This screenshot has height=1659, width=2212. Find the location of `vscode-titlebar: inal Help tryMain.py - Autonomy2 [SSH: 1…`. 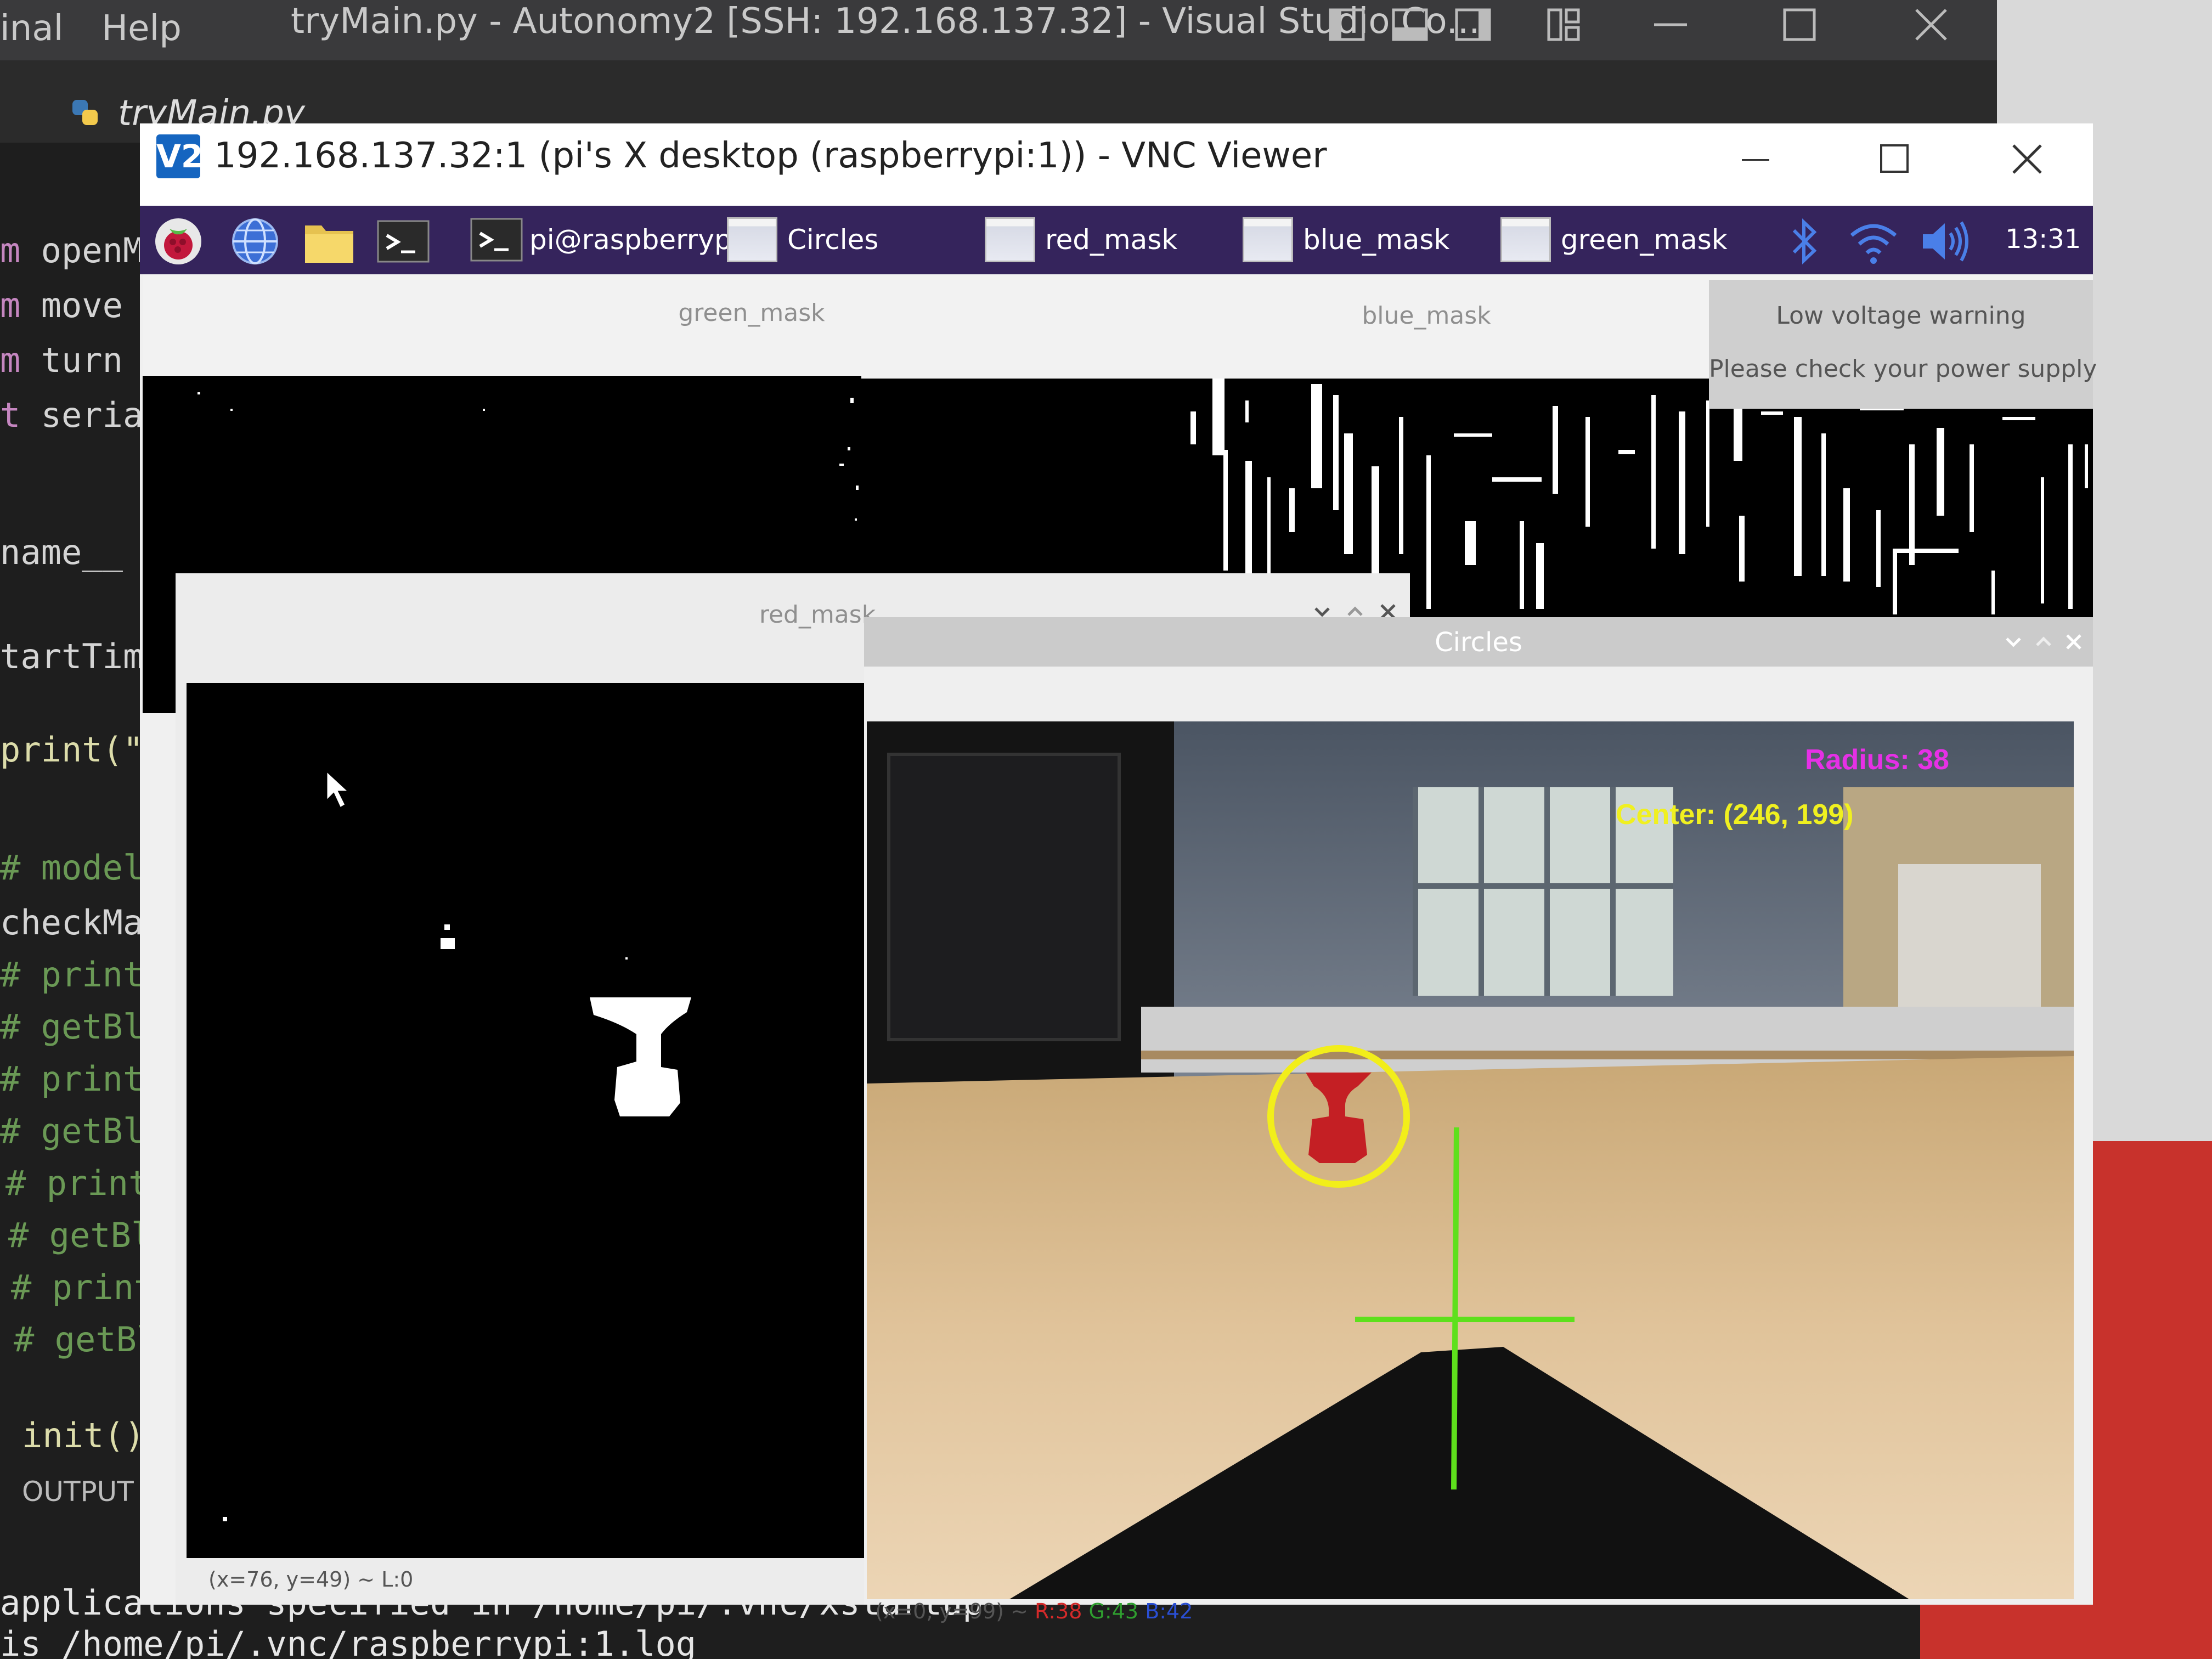

vscode-titlebar: inal Help tryMain.py - Autonomy2 [SSH: 1… is located at coordinates (998, 30).